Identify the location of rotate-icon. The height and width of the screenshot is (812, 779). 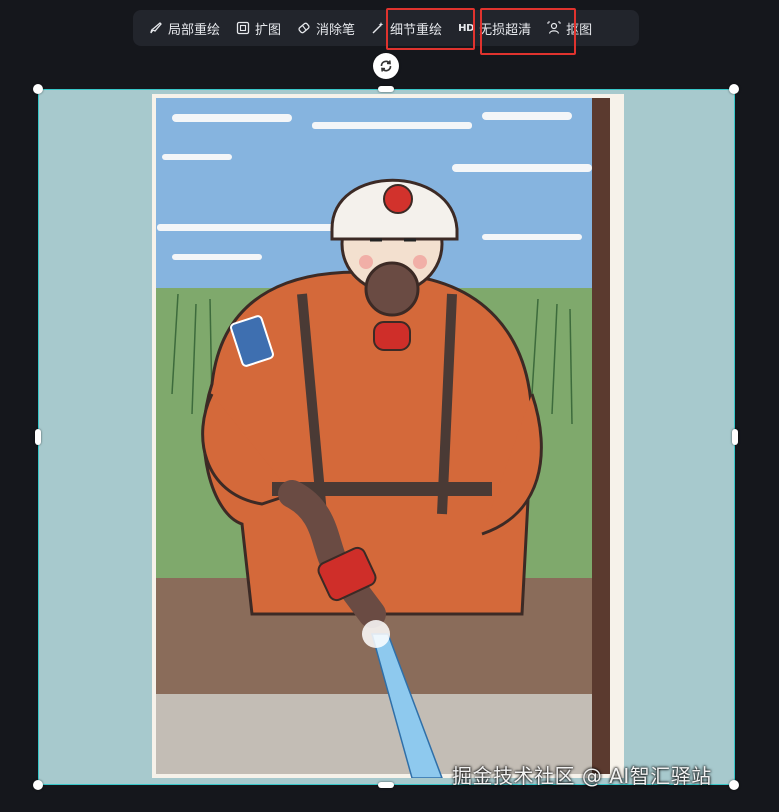
(386, 66).